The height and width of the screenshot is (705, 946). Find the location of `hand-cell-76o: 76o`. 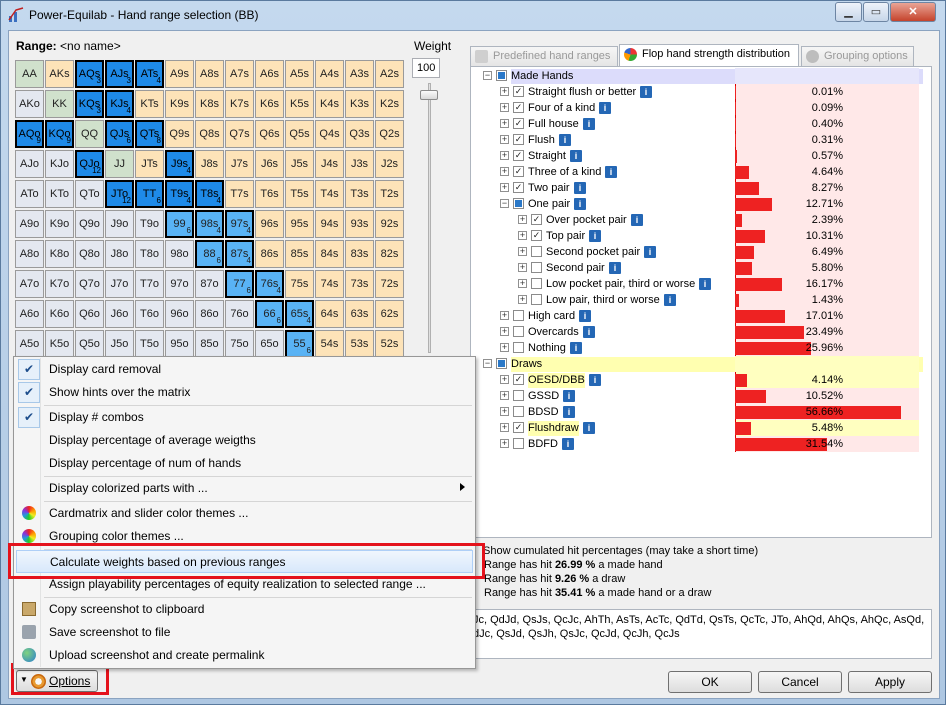

hand-cell-76o: 76o is located at coordinates (239, 314).